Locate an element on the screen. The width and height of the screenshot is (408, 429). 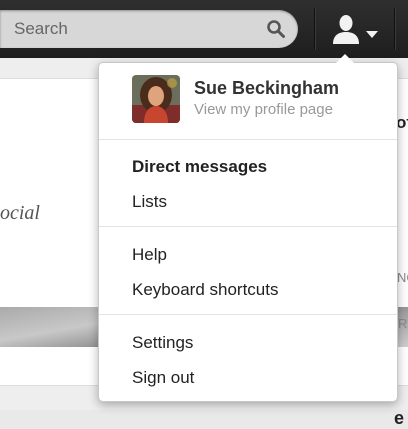
background-edge-text: e is located at coordinates (399, 418).